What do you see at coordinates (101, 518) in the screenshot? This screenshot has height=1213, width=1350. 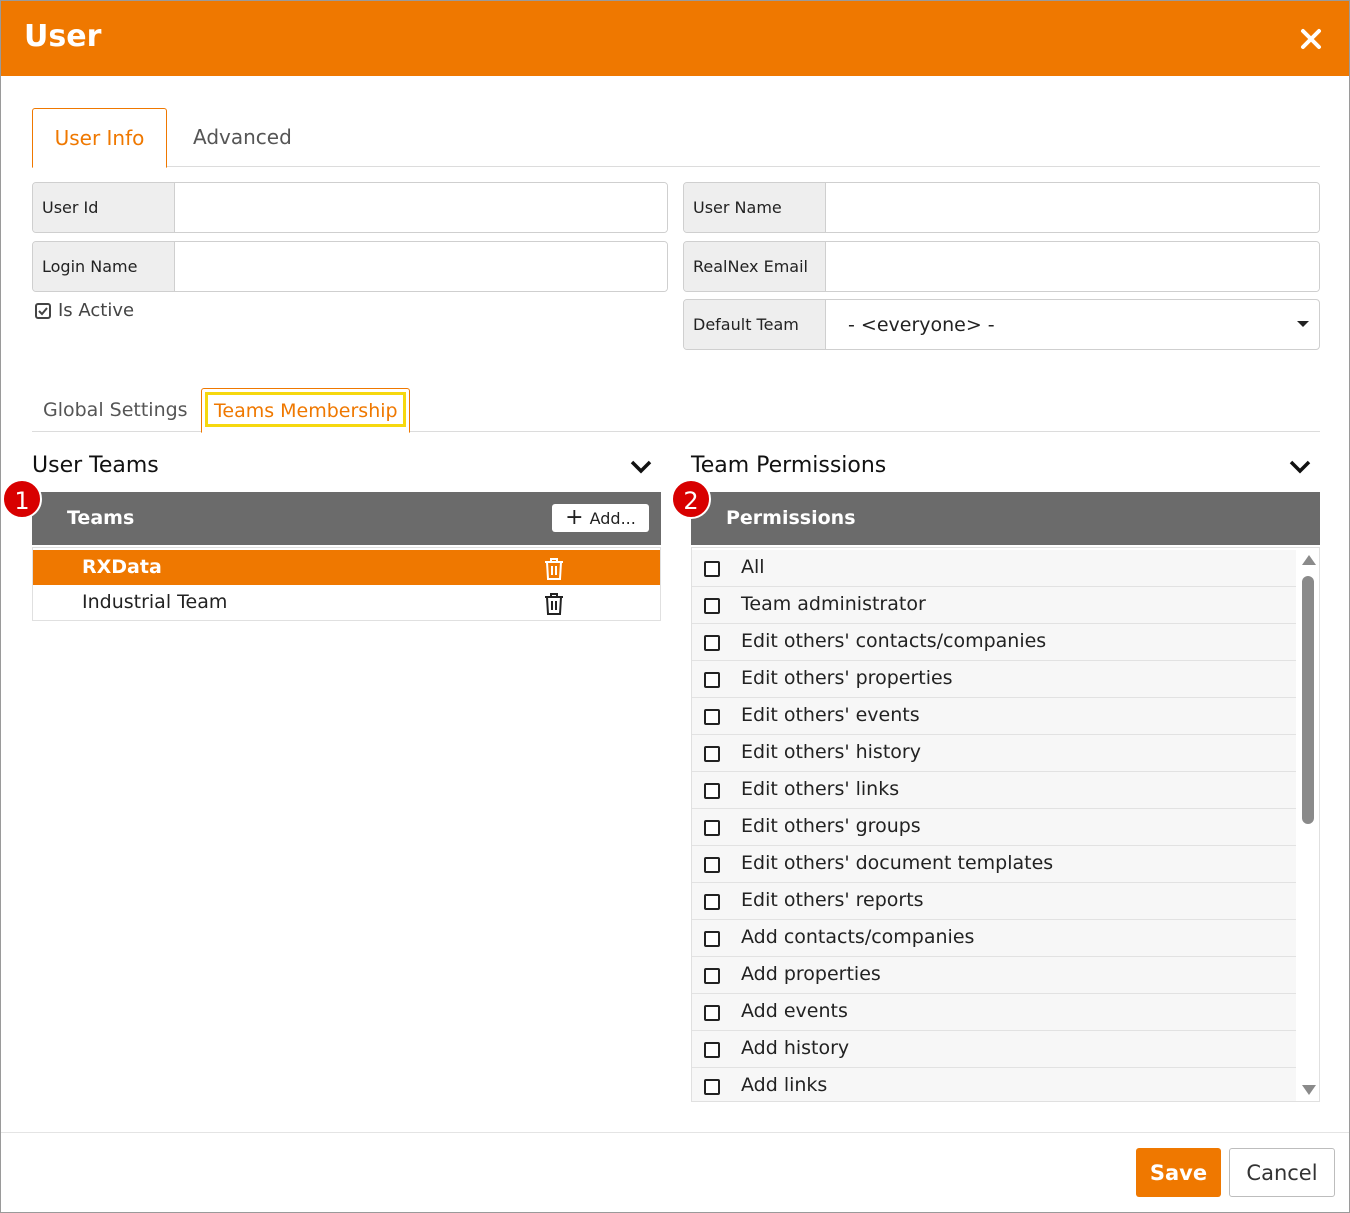 I see `teams-column-header: Teams` at bounding box center [101, 518].